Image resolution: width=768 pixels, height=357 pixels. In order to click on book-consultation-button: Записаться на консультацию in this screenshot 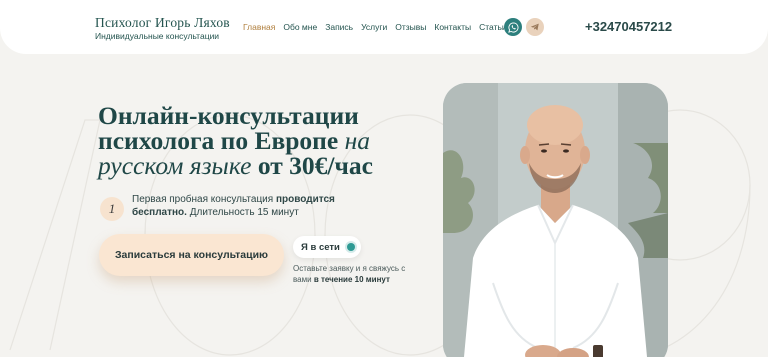, I will do `click(191, 255)`.